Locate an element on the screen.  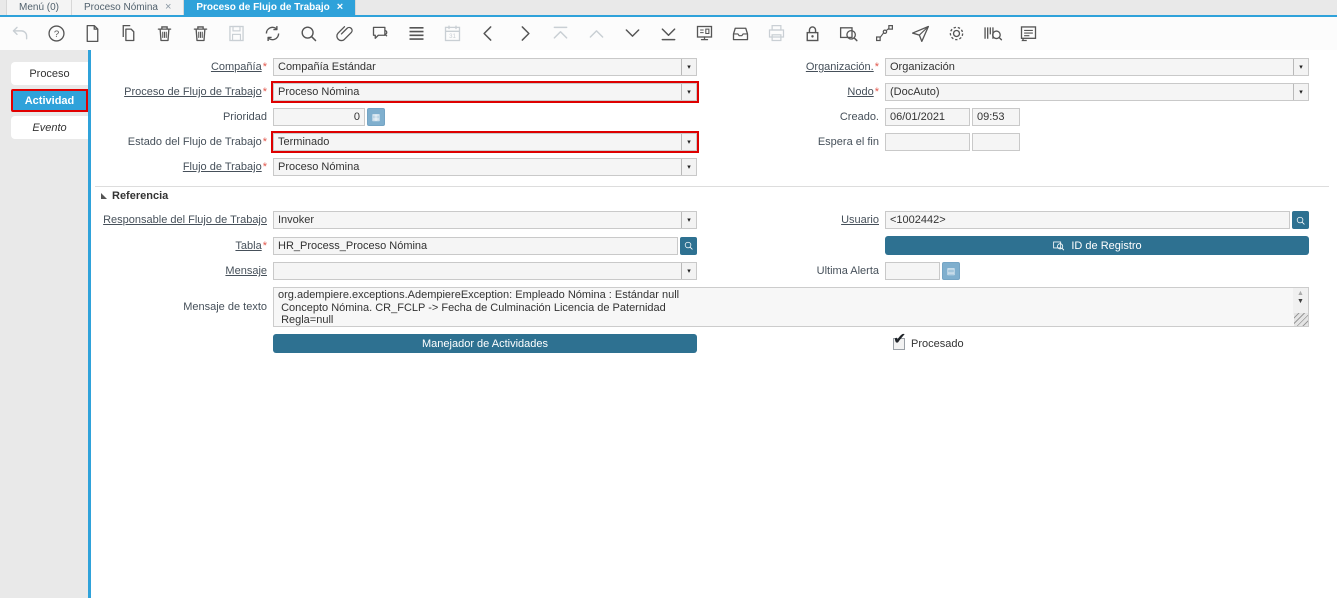
proceso-flujo-combobox: Proceso Nómina ▾ is located at coordinates (485, 92).